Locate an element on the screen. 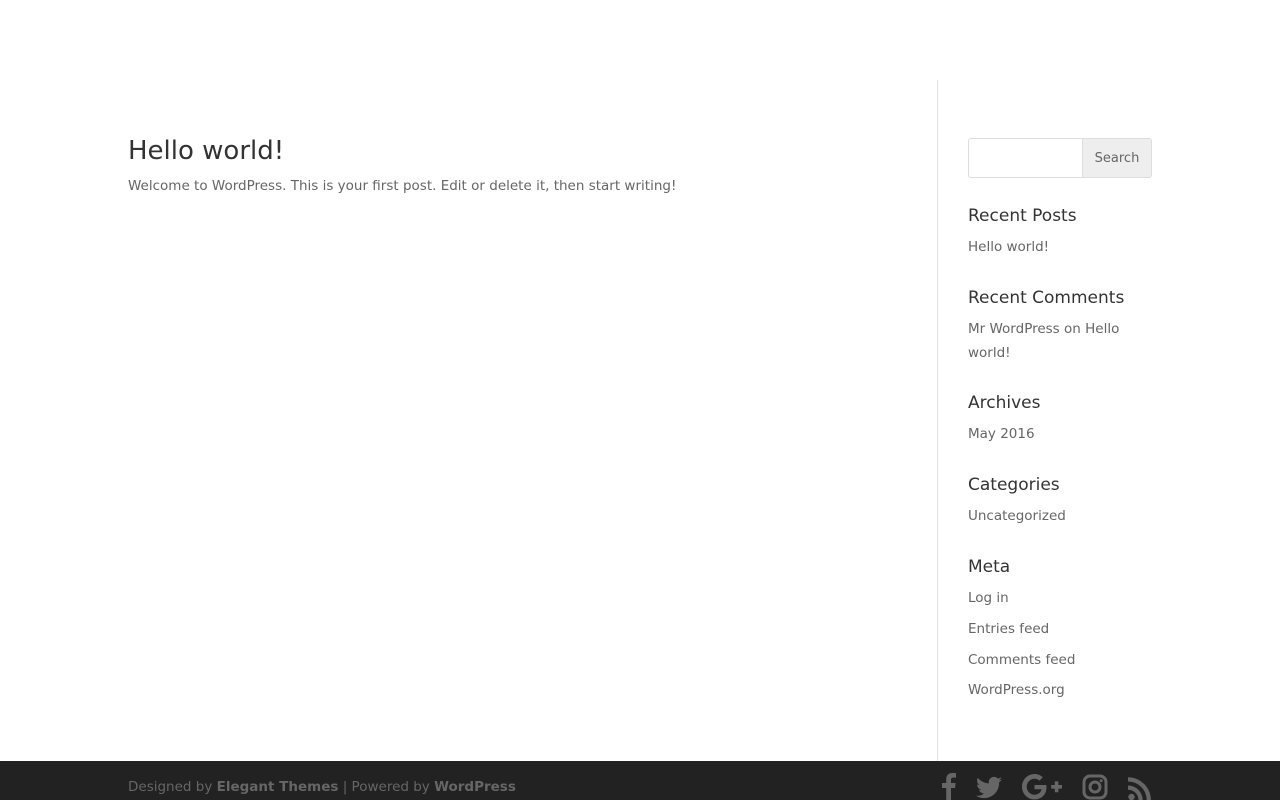 The height and width of the screenshot is (800, 1280). widget-recent-posts: Recent Posts Hello world! is located at coordinates (1060, 232).